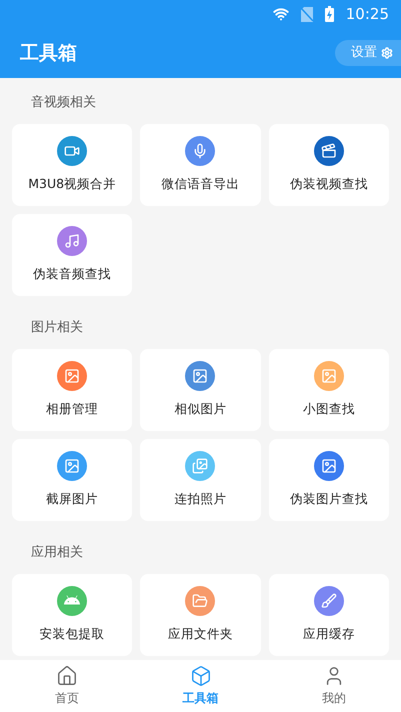 This screenshot has height=712, width=401. Describe the element at coordinates (334, 686) in the screenshot. I see `nav-tab: 我的` at that location.